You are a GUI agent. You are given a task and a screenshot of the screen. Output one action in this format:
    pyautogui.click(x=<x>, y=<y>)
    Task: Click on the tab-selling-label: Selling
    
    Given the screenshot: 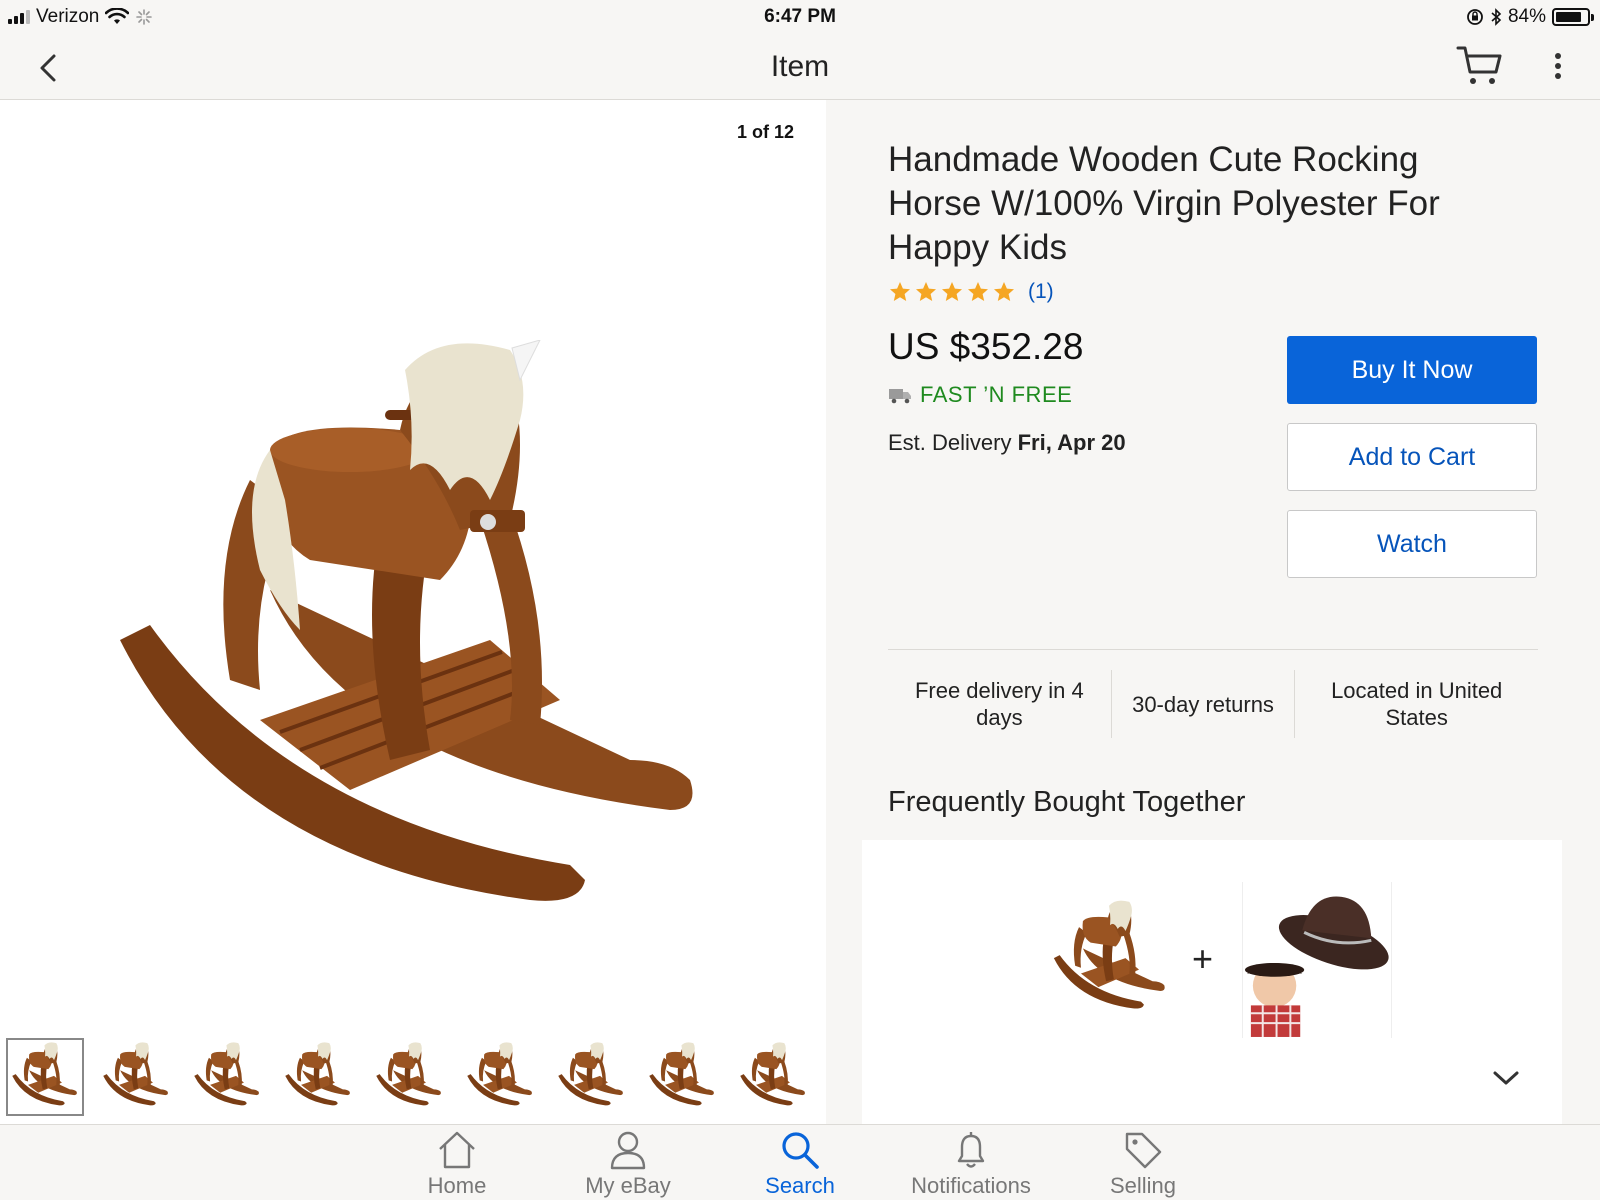 What is the action you would take?
    pyautogui.click(x=1143, y=1185)
    